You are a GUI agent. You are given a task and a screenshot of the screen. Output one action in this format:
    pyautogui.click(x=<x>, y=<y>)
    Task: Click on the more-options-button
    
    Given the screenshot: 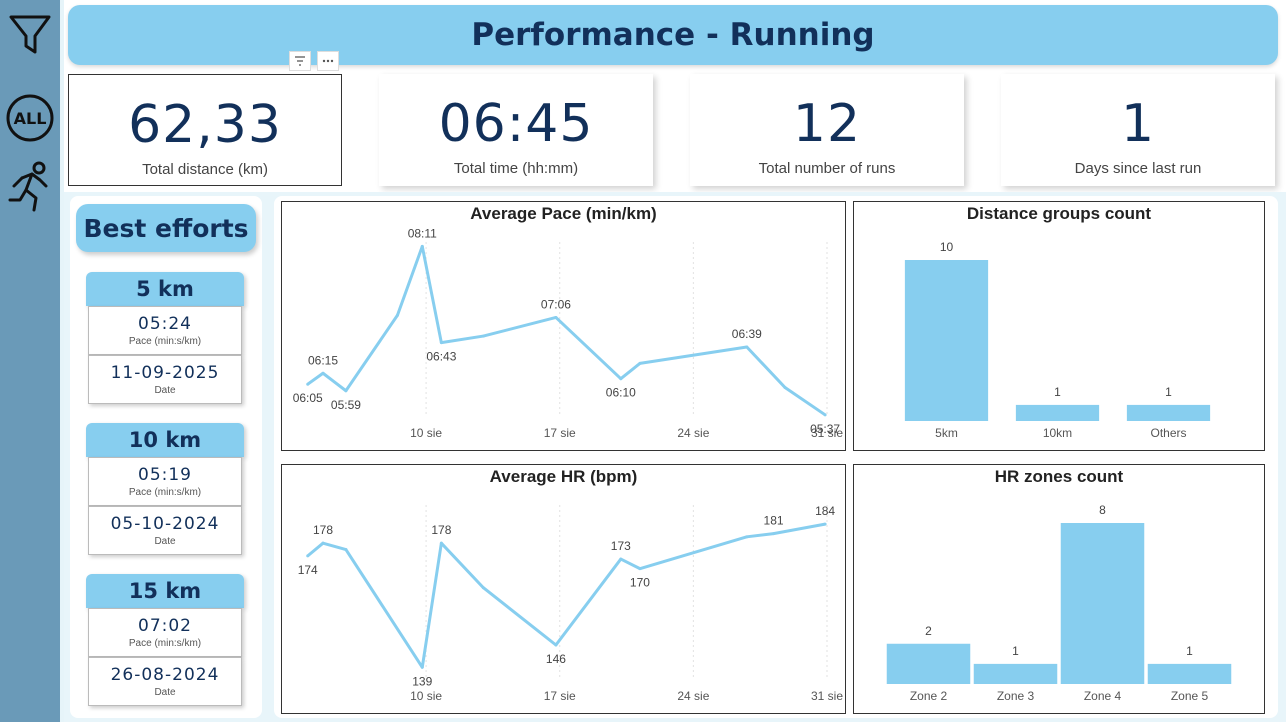 What is the action you would take?
    pyautogui.click(x=328, y=61)
    